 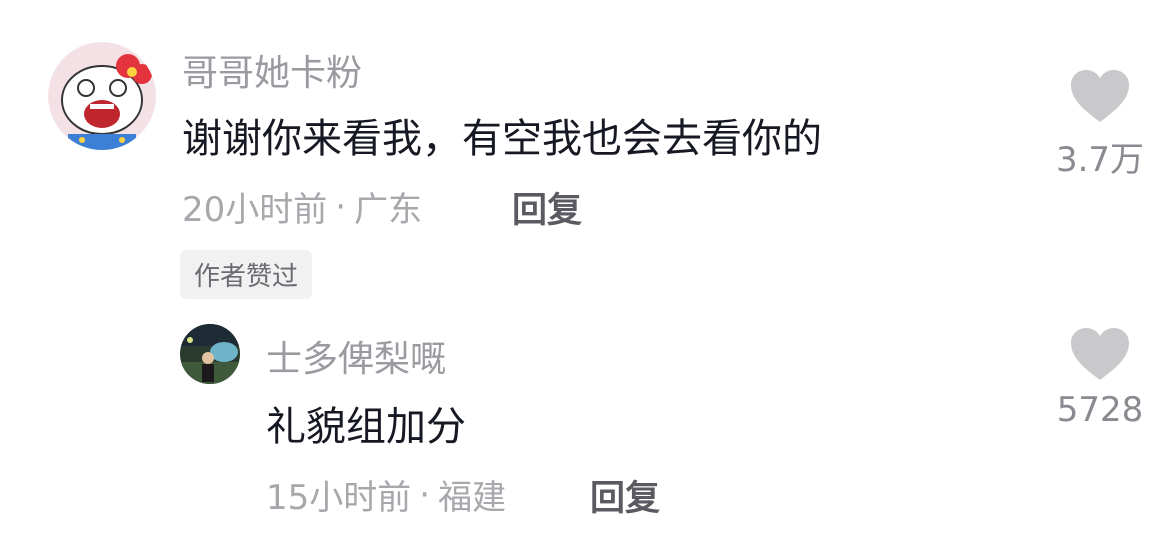 I want to click on comment-username: 哥哥她卡粉, so click(x=272, y=70).